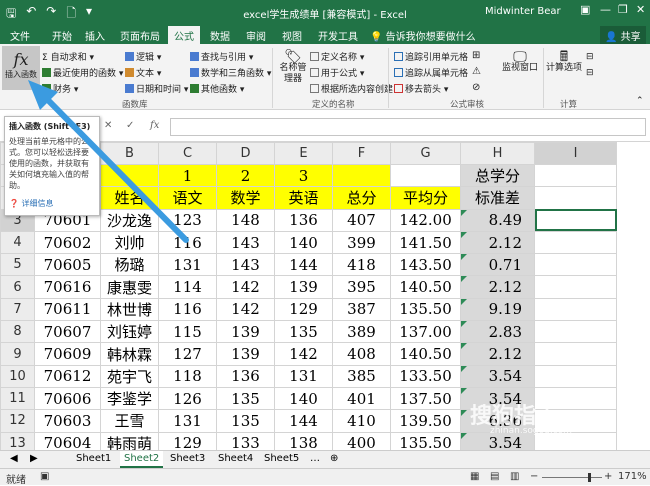 Image resolution: width=650 pixels, height=486 pixels. I want to click on zoom-slider, so click(572, 477).